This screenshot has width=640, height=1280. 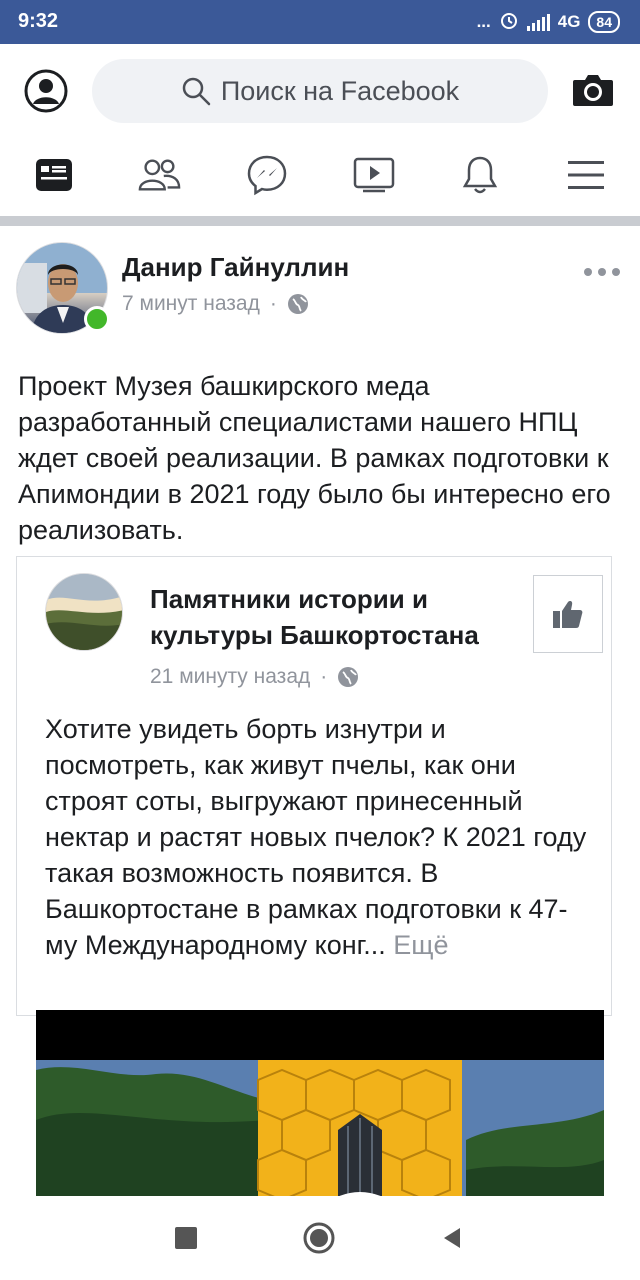 What do you see at coordinates (340, 90) in the screenshot?
I see `search-placeholder: Поиск на Facebook` at bounding box center [340, 90].